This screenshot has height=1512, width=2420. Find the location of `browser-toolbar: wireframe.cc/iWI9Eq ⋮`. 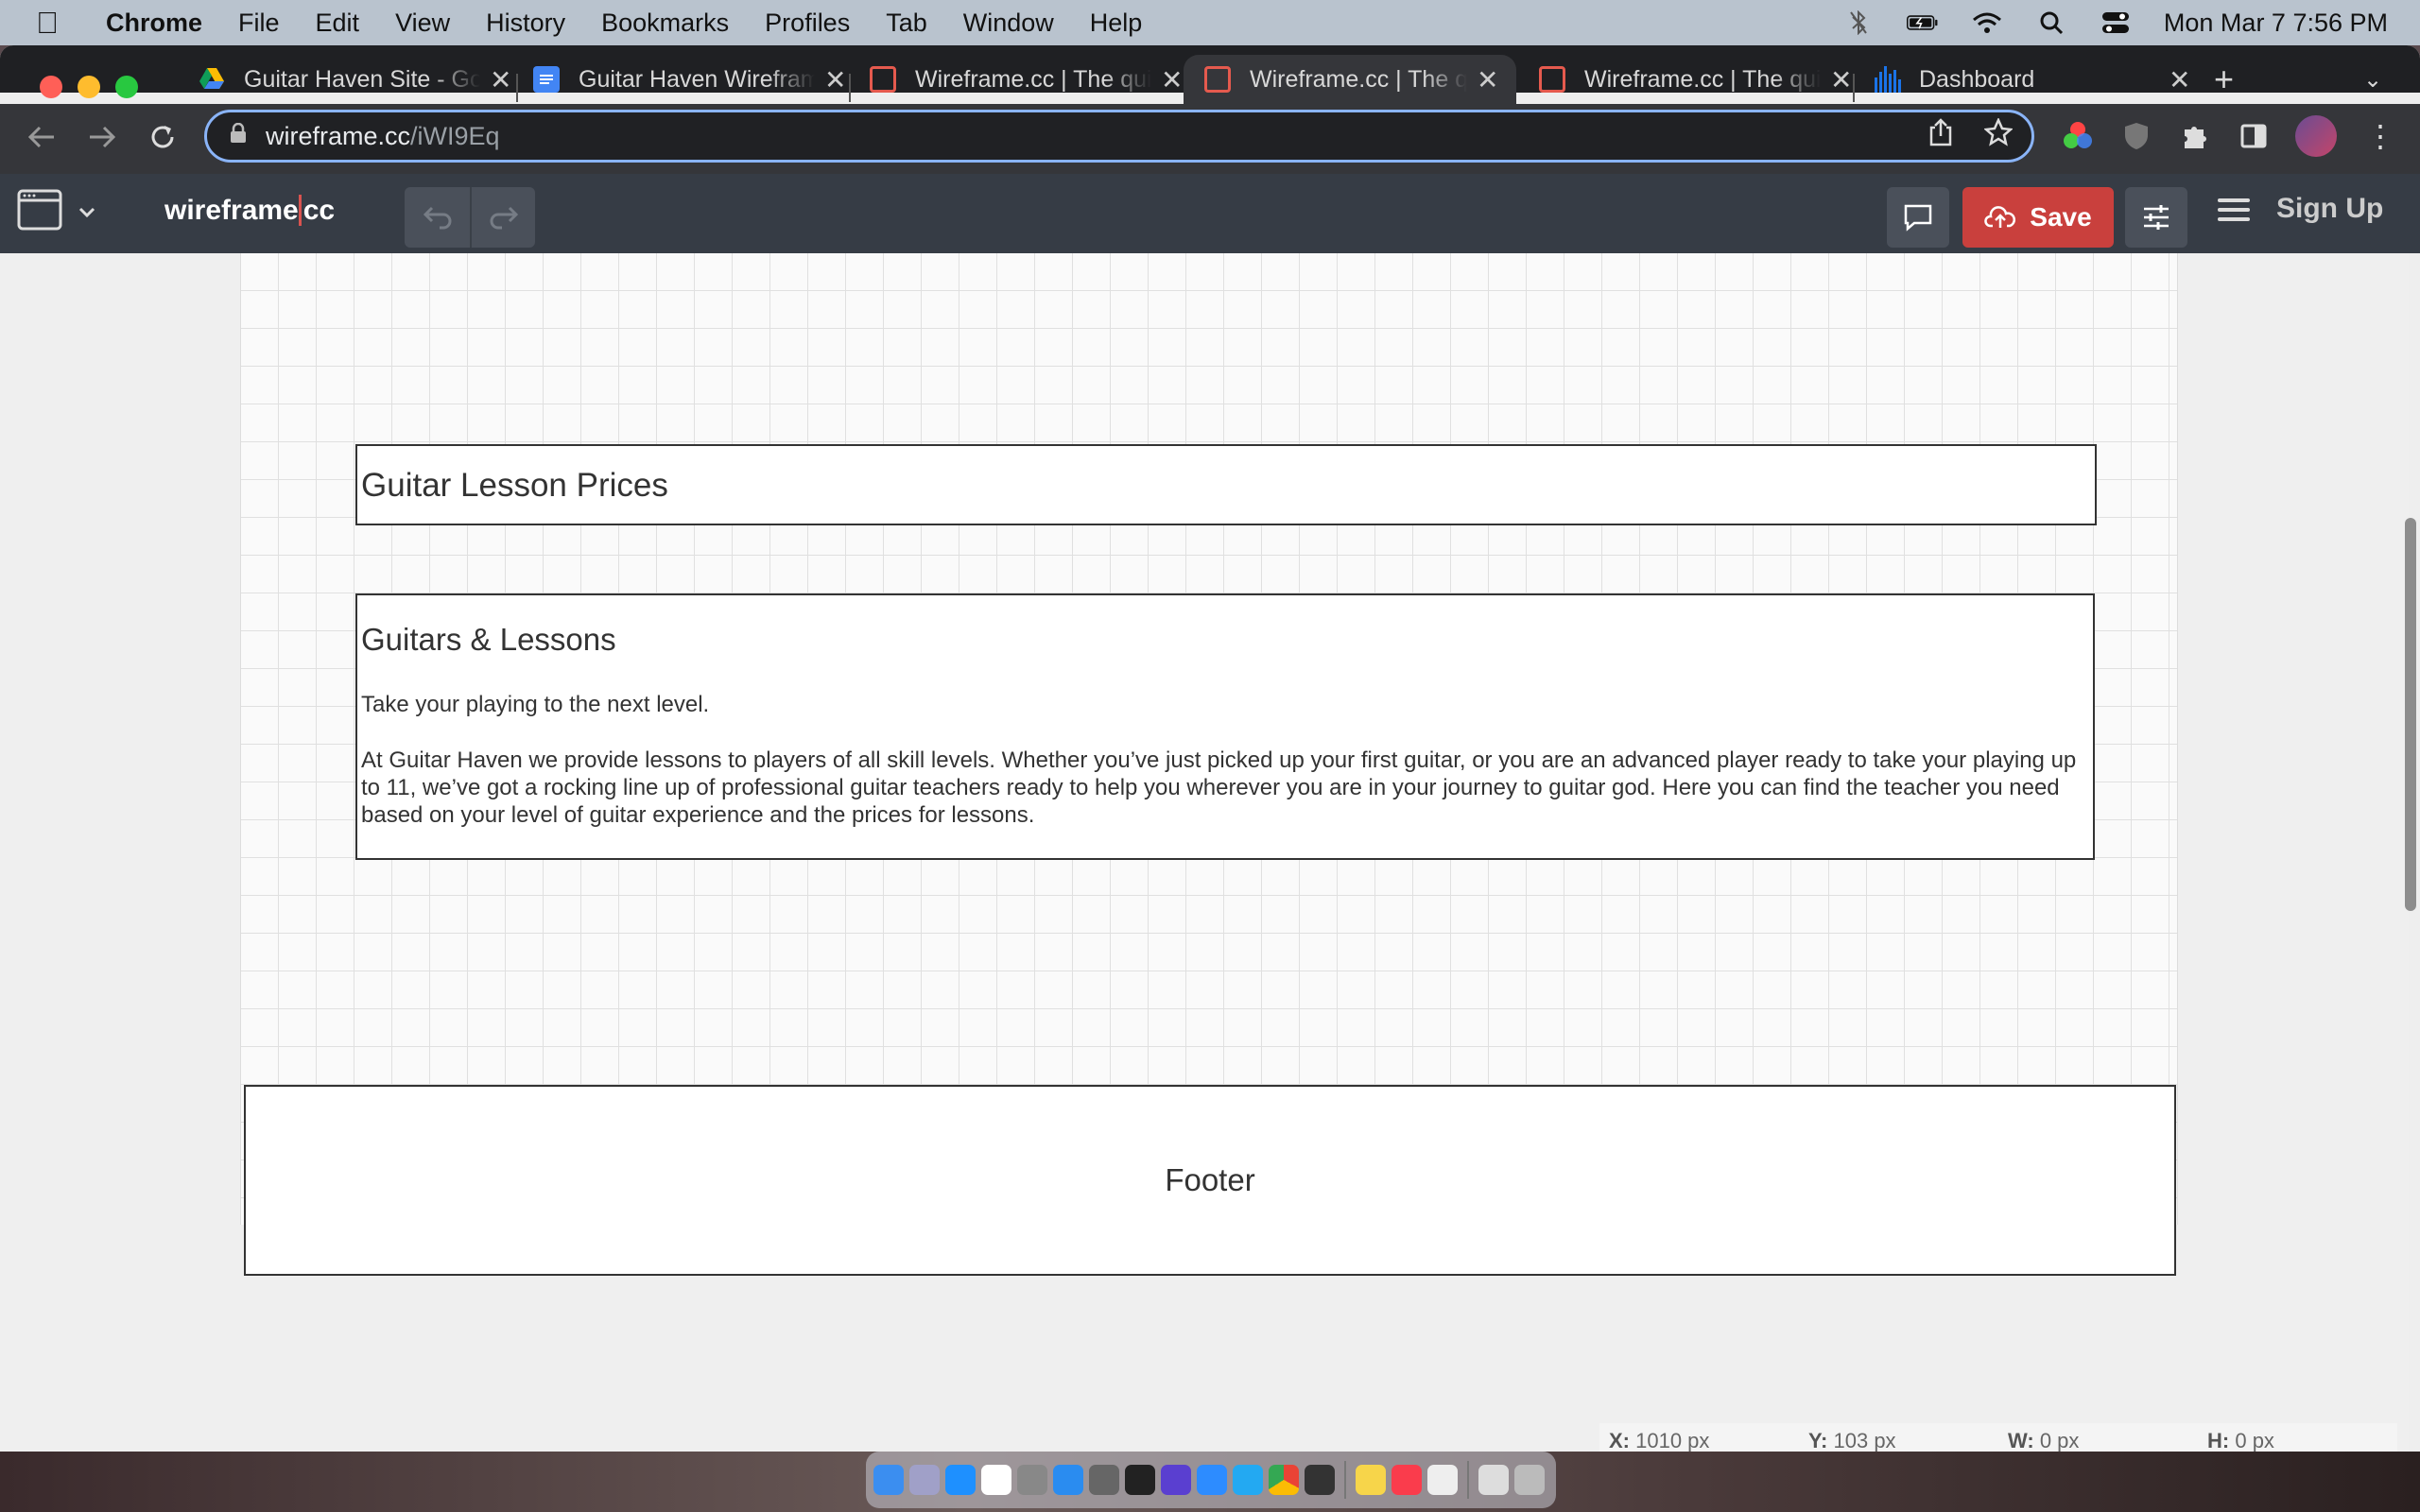

browser-toolbar: wireframe.cc/iWI9Eq ⋮ is located at coordinates (1210, 139).